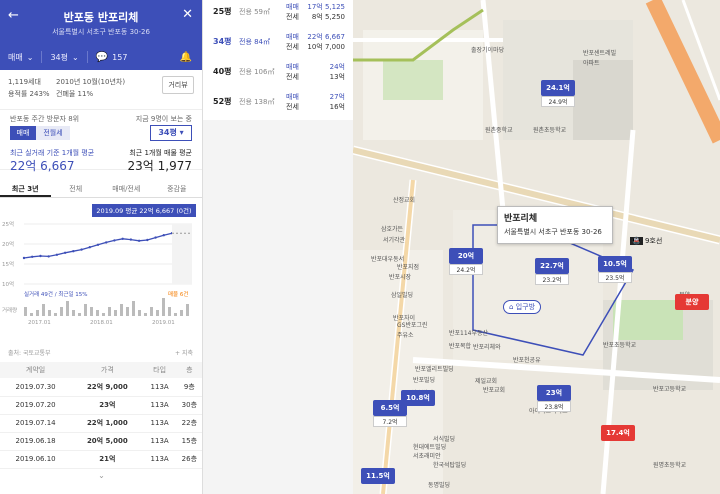 Image resolution: width=720 pixels, height=494 pixels. I want to click on area-row: 25평 전용 59㎡ 매매 전세 17억 5,125 8억 5,250, so click(278, 15).